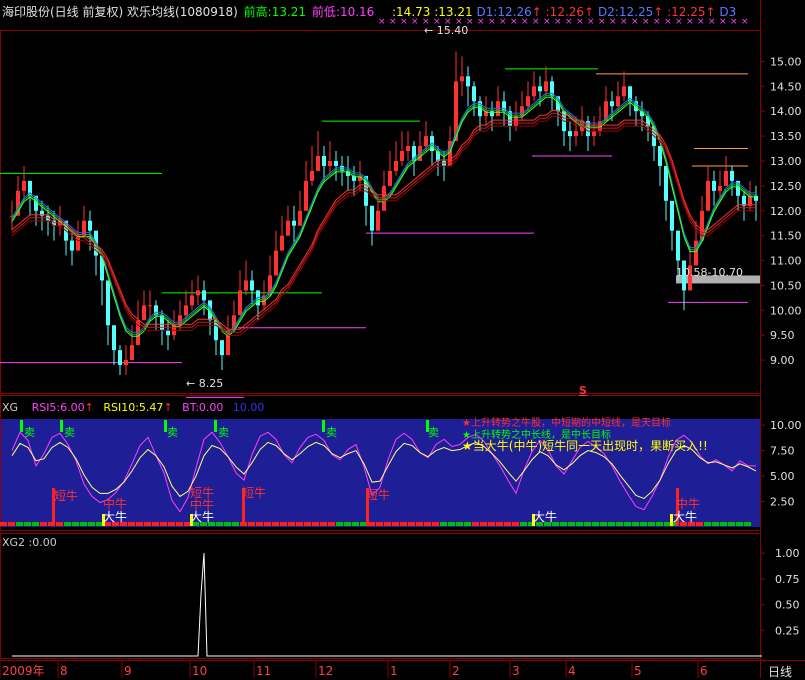 Image resolution: width=805 pixels, height=680 pixels. I want to click on sell-signal: 卖, so click(172, 432).